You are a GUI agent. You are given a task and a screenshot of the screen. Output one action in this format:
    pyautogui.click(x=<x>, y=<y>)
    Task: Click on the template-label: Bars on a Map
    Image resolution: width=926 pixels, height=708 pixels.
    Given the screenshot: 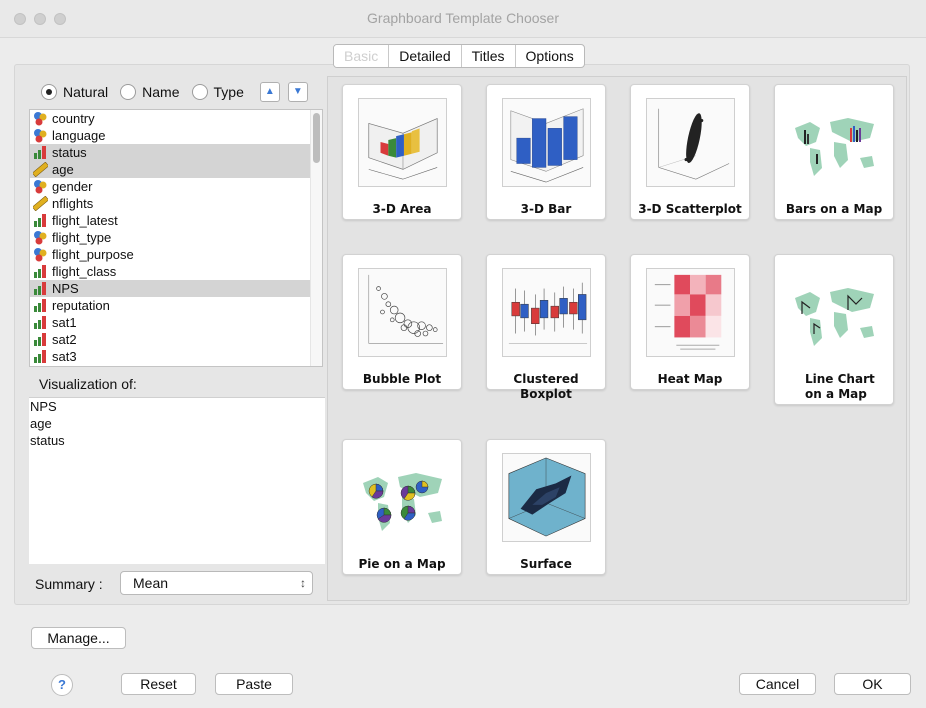 What is the action you would take?
    pyautogui.click(x=834, y=209)
    